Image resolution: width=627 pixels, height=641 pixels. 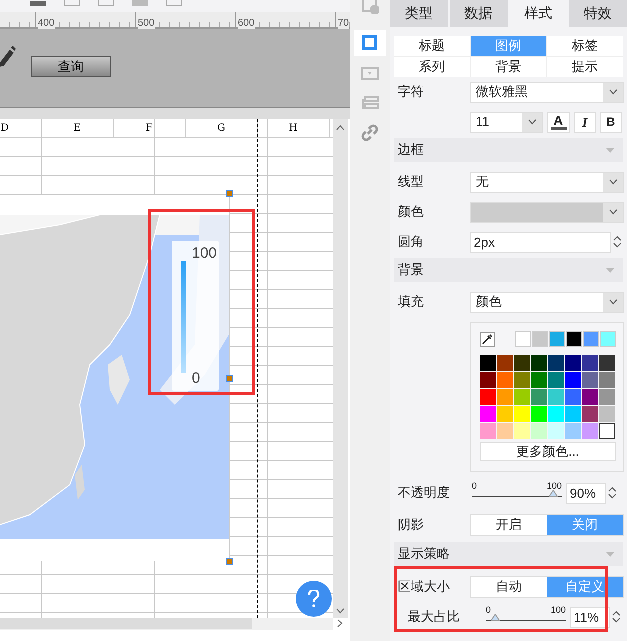 I want to click on fill-type-select: 颜色, so click(x=547, y=302).